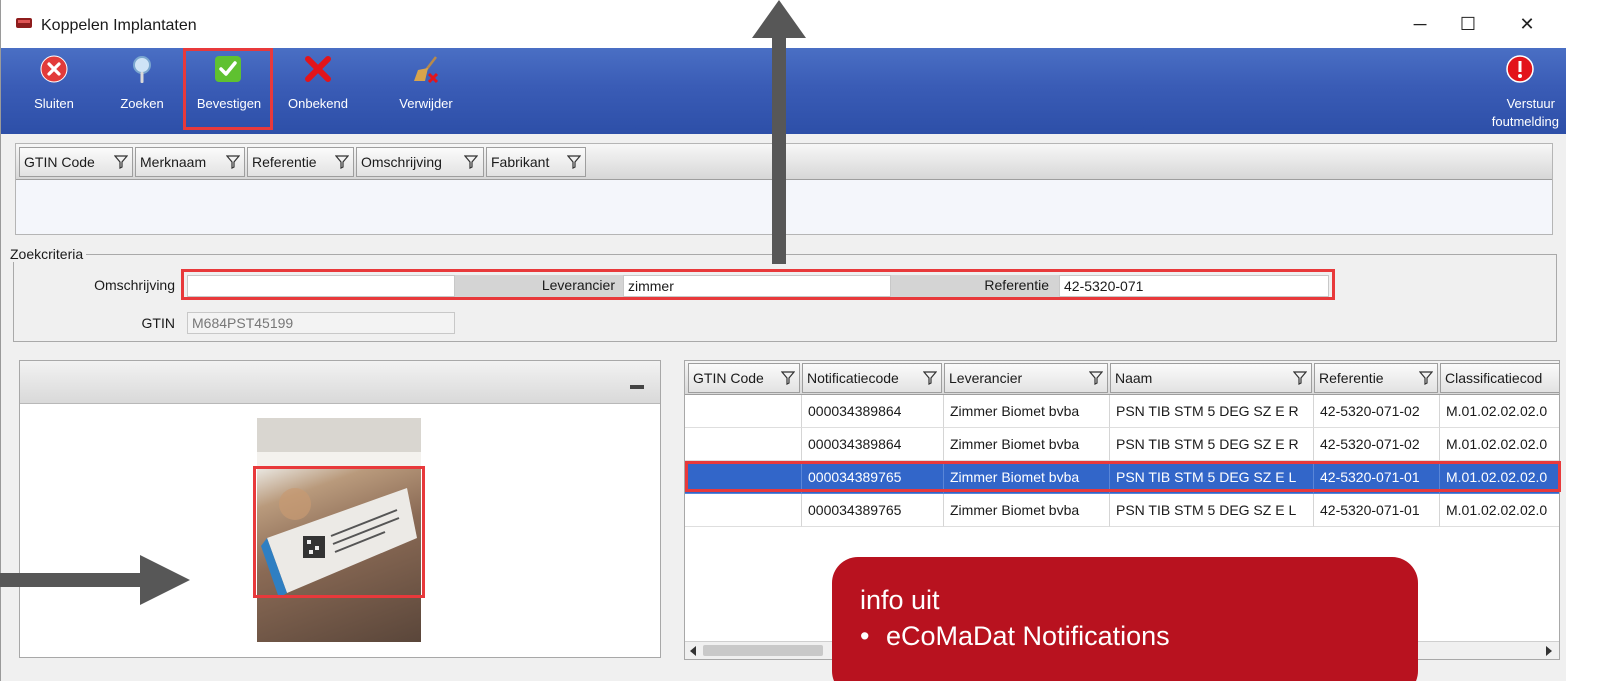 Image resolution: width=1613 pixels, height=681 pixels. Describe the element at coordinates (228, 69) in the screenshot. I see `checkmark-icon` at that location.